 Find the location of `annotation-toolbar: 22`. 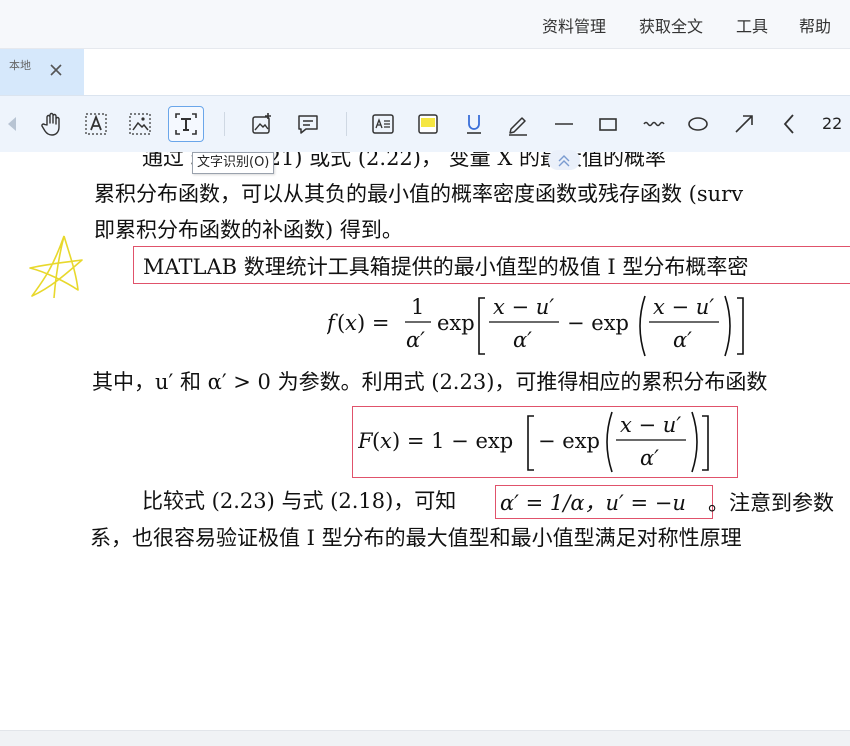

annotation-toolbar: 22 is located at coordinates (425, 124).